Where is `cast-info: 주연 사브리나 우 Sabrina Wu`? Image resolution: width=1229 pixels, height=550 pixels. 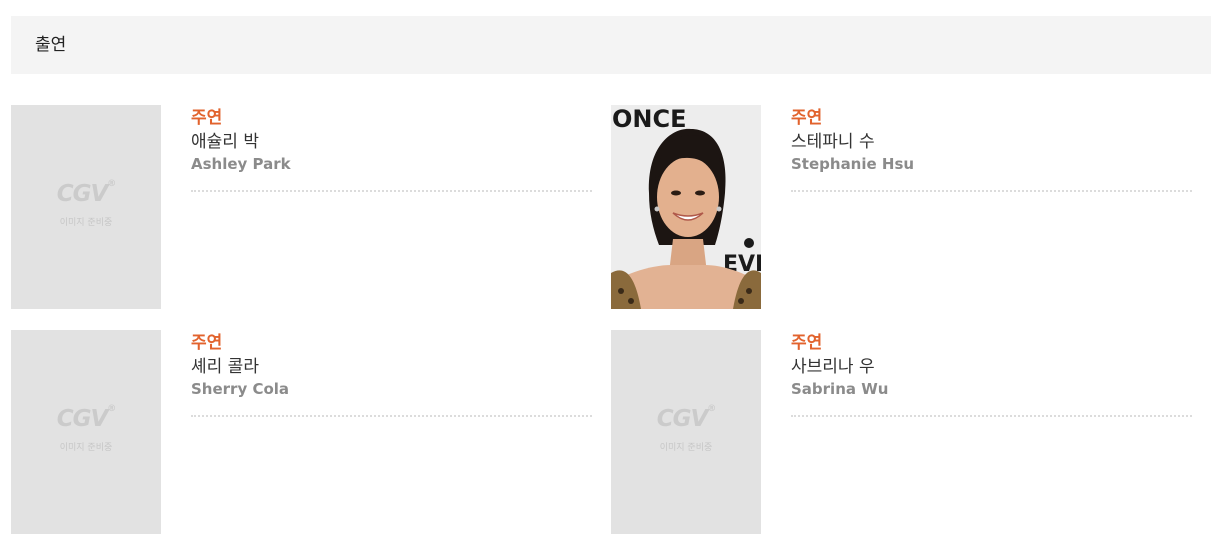
cast-info: 주연 사브리나 우 Sabrina Wu is located at coordinates (991, 373).